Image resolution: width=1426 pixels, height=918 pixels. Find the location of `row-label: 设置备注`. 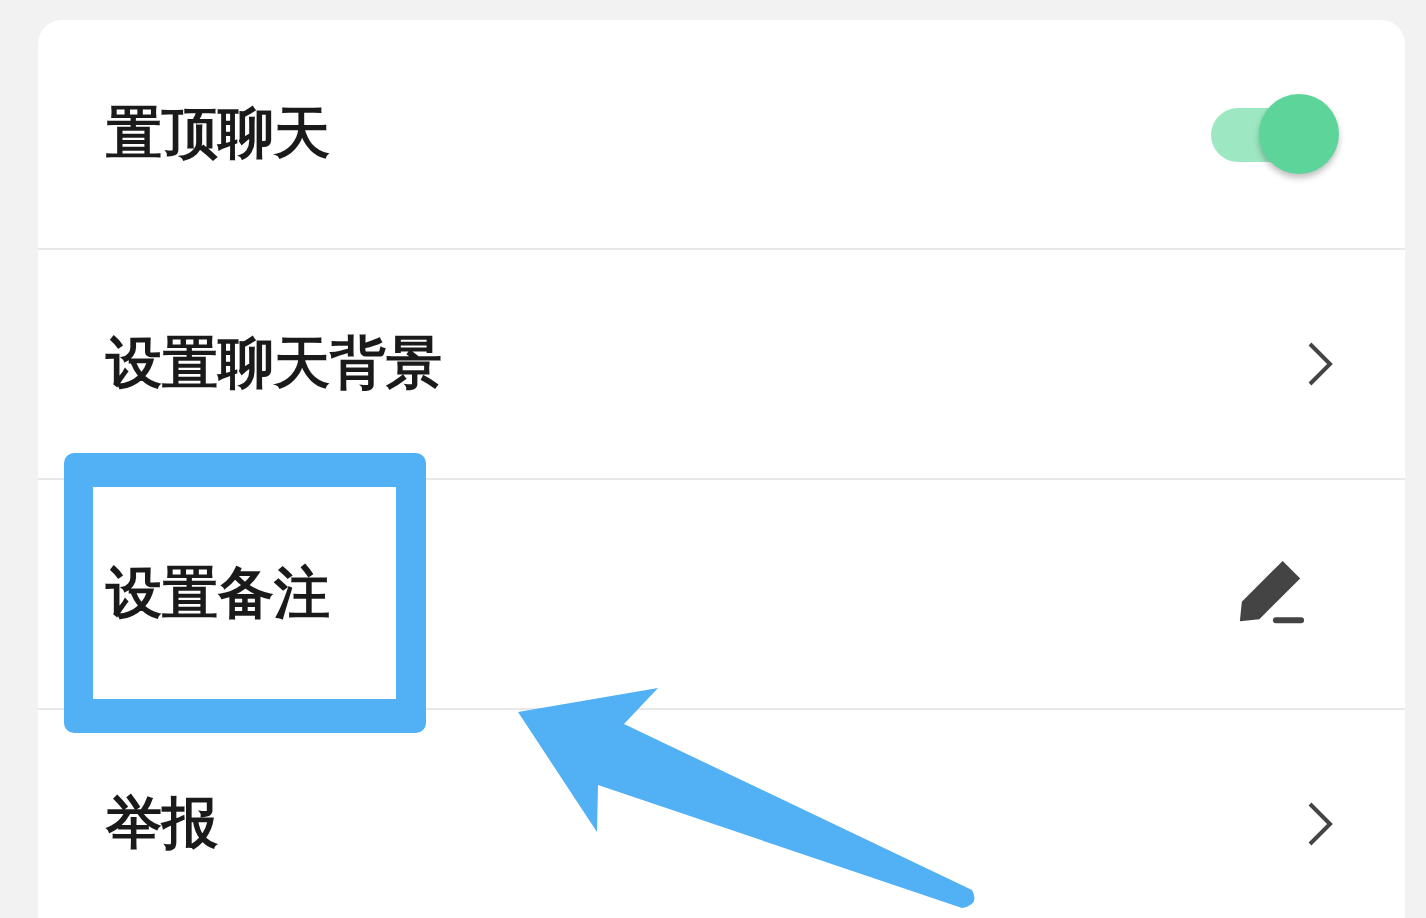

row-label: 设置备注 is located at coordinates (218, 593).